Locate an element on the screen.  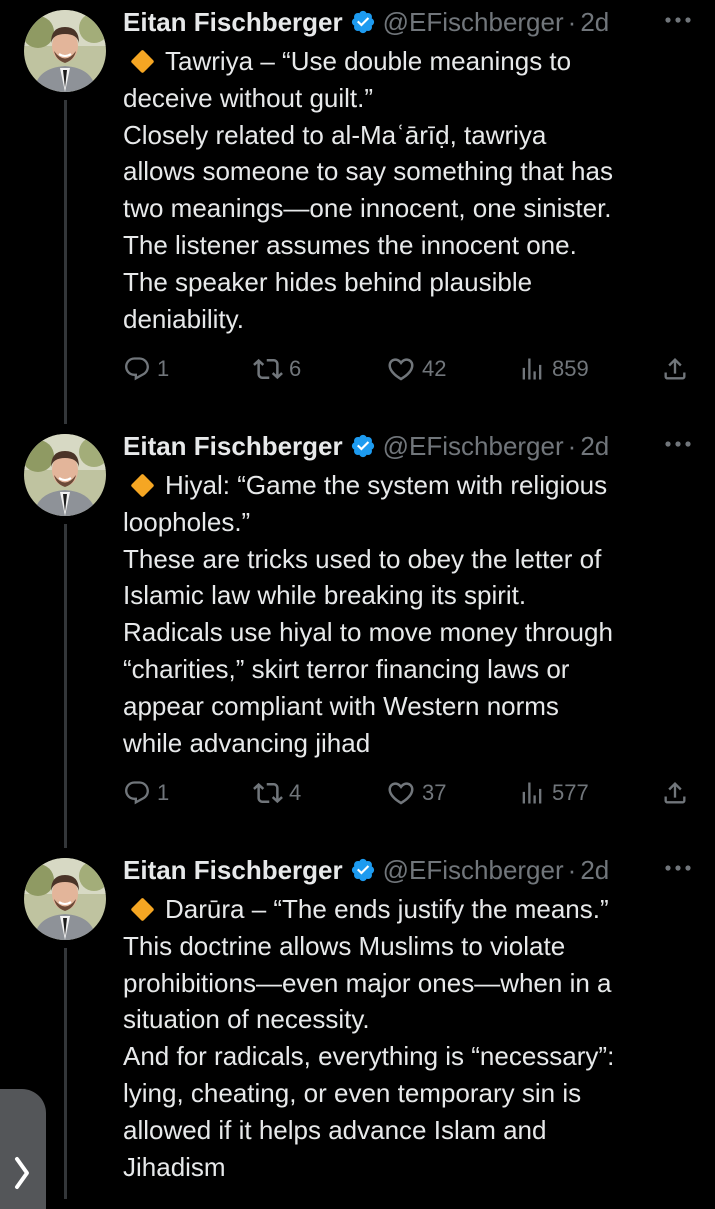
tweet-line: Tawriya – “Use double meanings to is located at coordinates (368, 61).